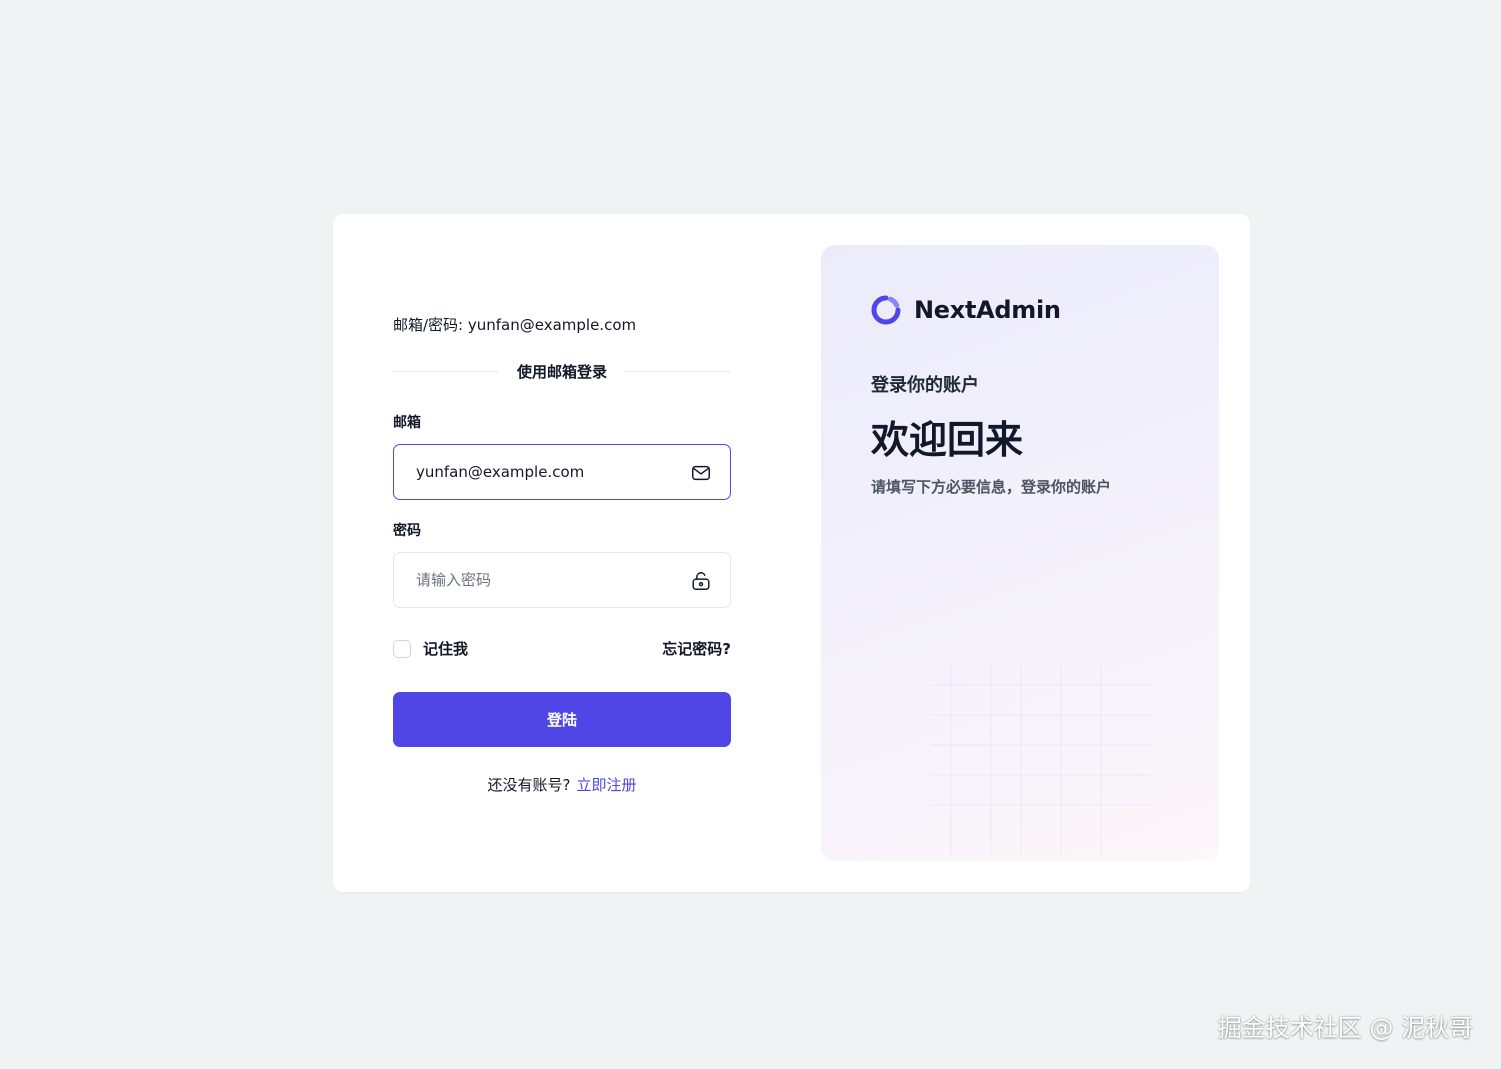  Describe the element at coordinates (551, 580) in the screenshot. I see `password-field` at that location.